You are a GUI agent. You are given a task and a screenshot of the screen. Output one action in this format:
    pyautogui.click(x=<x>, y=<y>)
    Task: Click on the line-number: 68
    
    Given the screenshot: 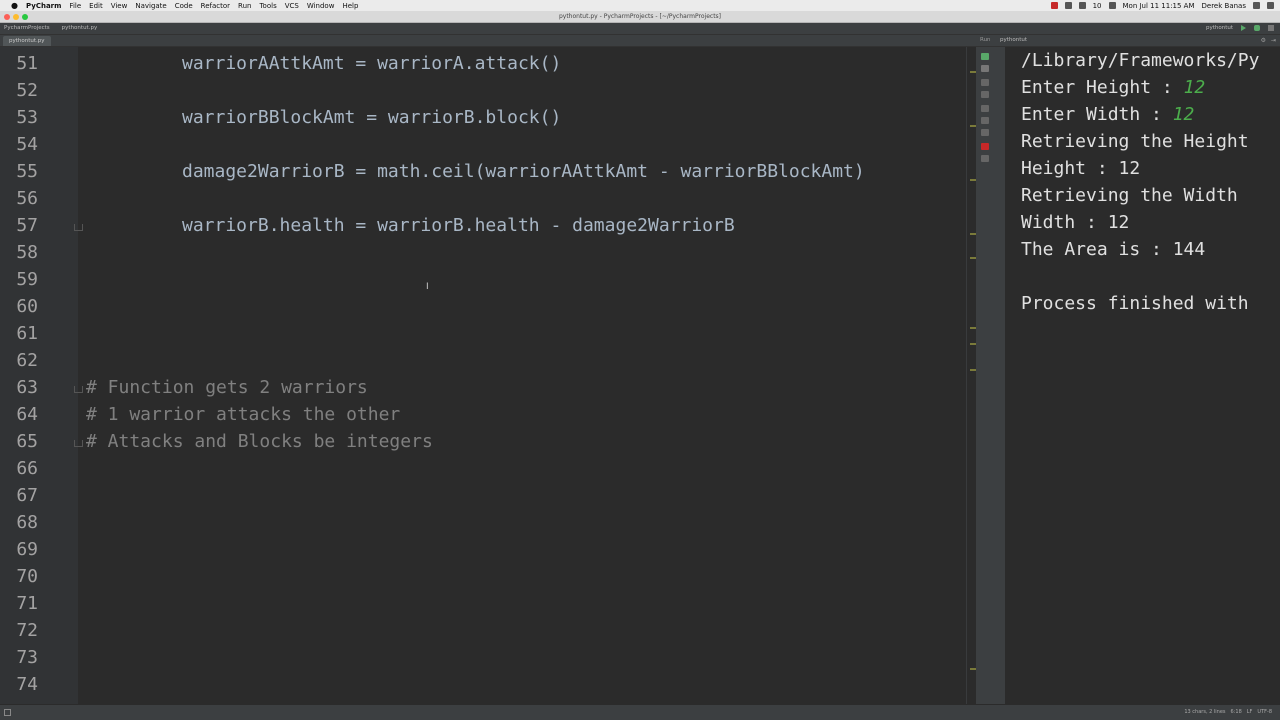 What is the action you would take?
    pyautogui.click(x=19, y=522)
    